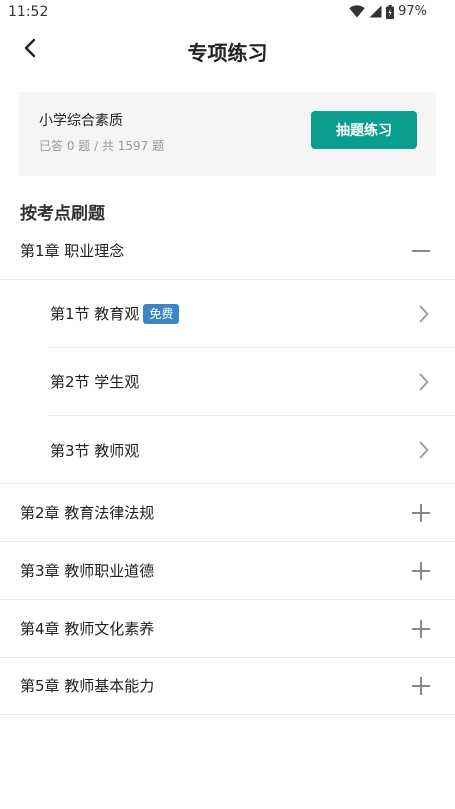  What do you see at coordinates (227, 629) in the screenshot?
I see `chapter-row-4: 第4章 教师文化素养` at bounding box center [227, 629].